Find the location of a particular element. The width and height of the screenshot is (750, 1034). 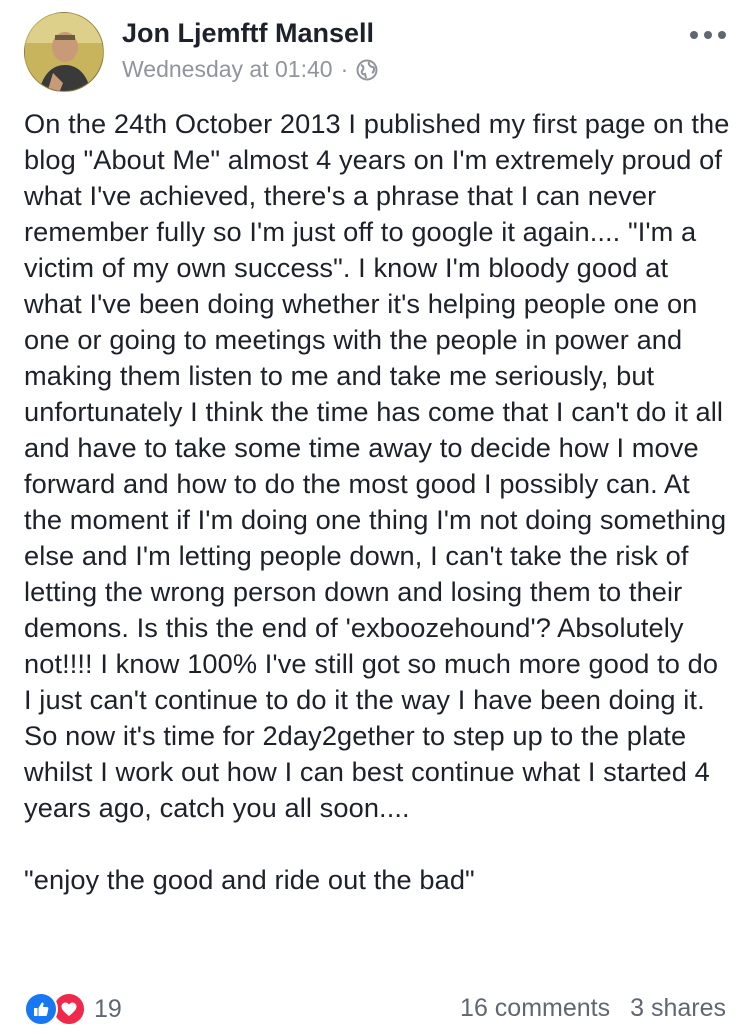

globe-icon is located at coordinates (367, 70).